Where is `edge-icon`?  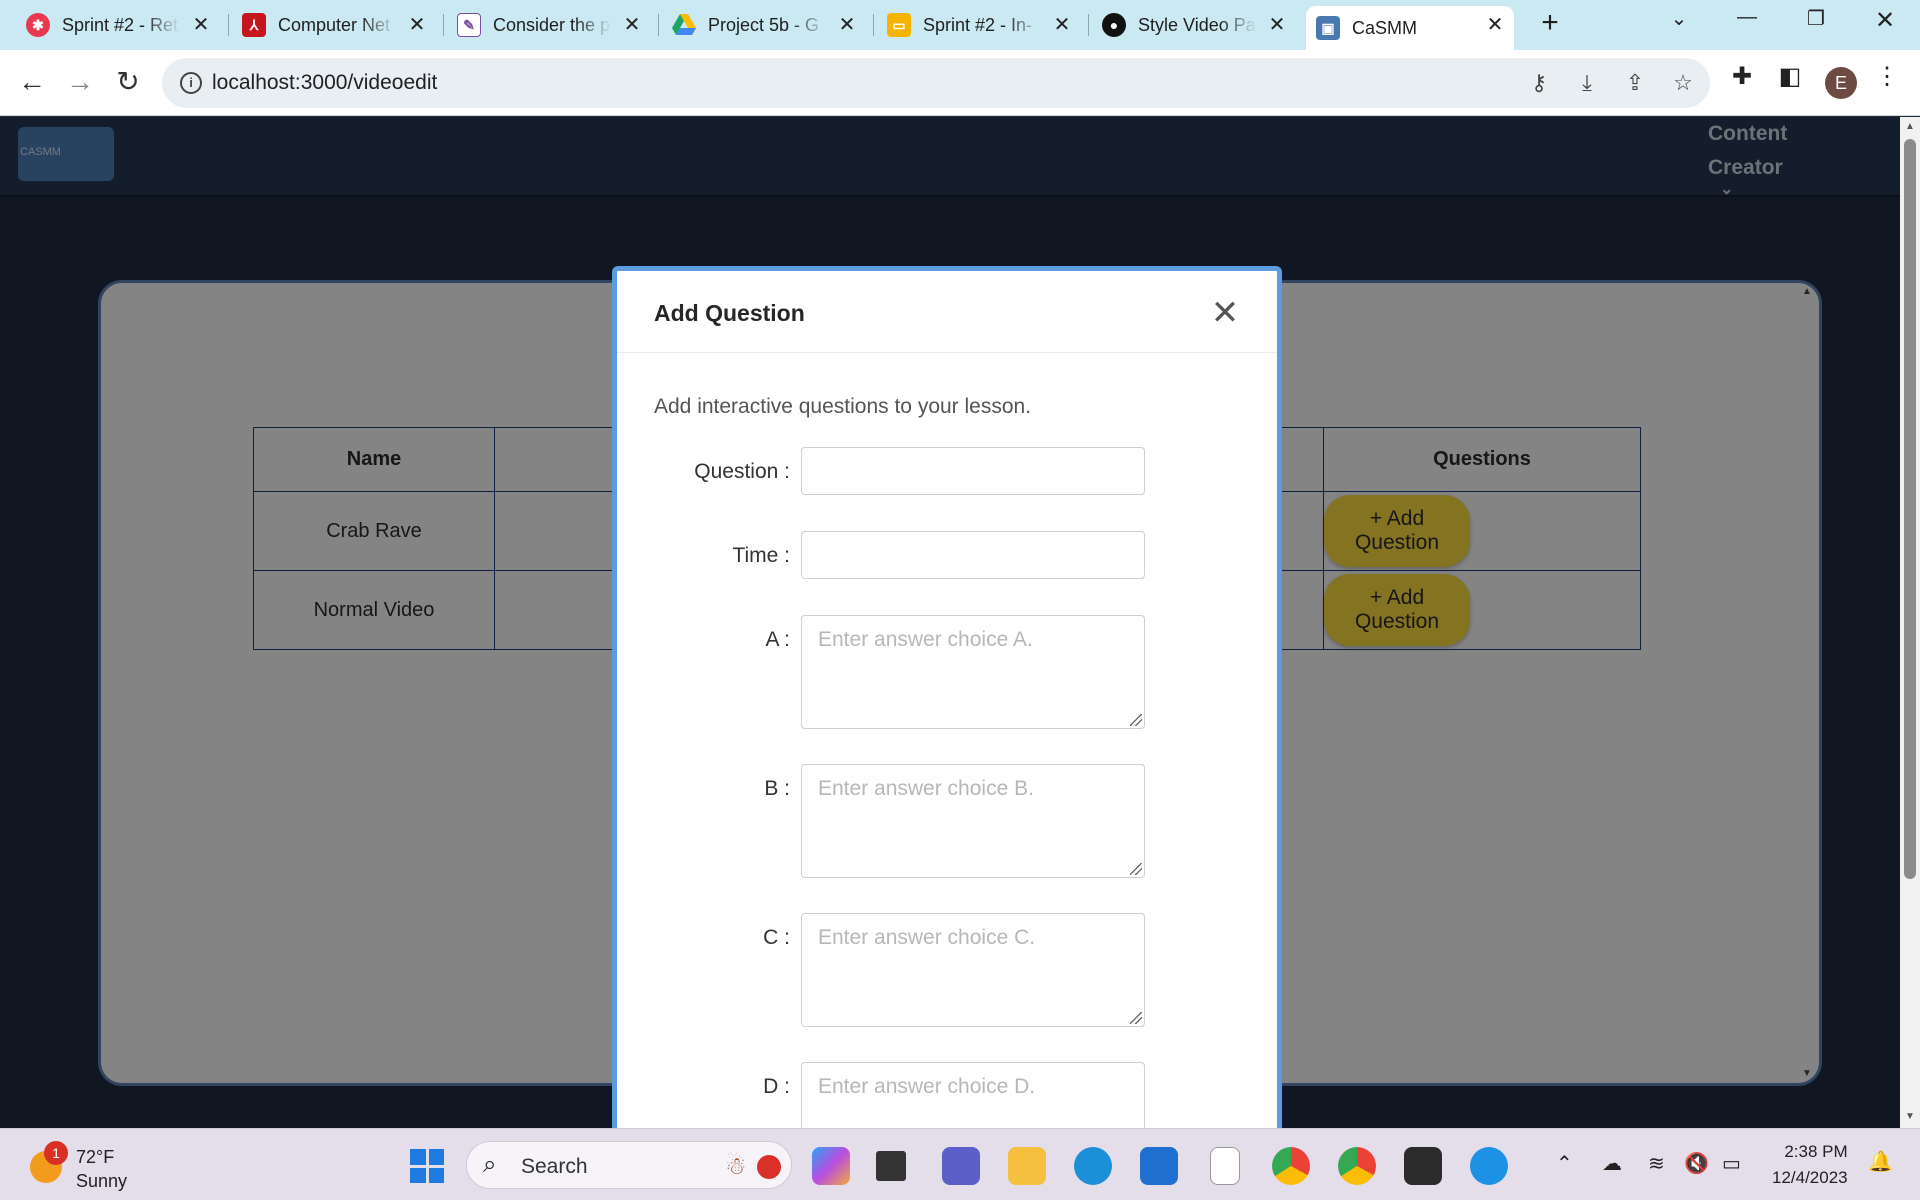
edge-icon is located at coordinates (1093, 1166).